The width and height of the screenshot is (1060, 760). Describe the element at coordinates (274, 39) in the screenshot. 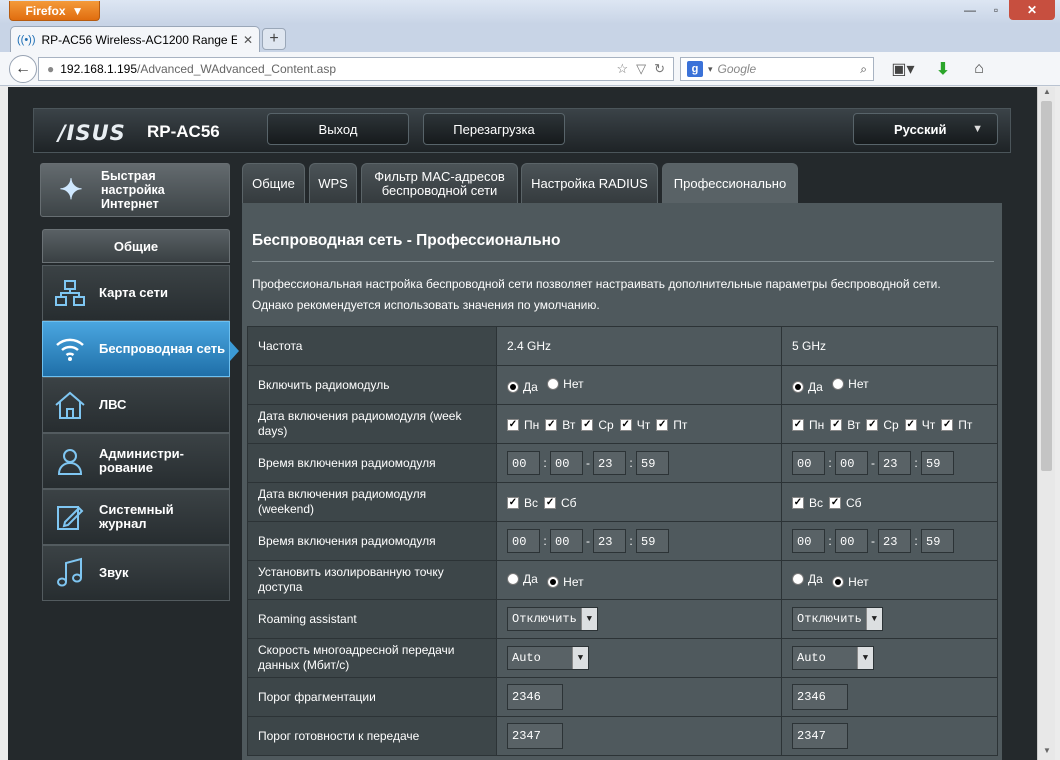

I see `new-tab-button: +` at that location.